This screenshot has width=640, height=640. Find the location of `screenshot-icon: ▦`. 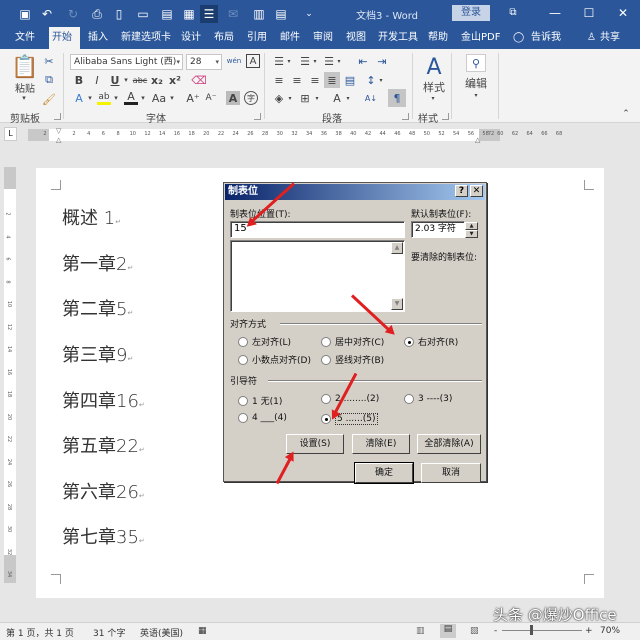

screenshot-icon: ▦ is located at coordinates (189, 14).